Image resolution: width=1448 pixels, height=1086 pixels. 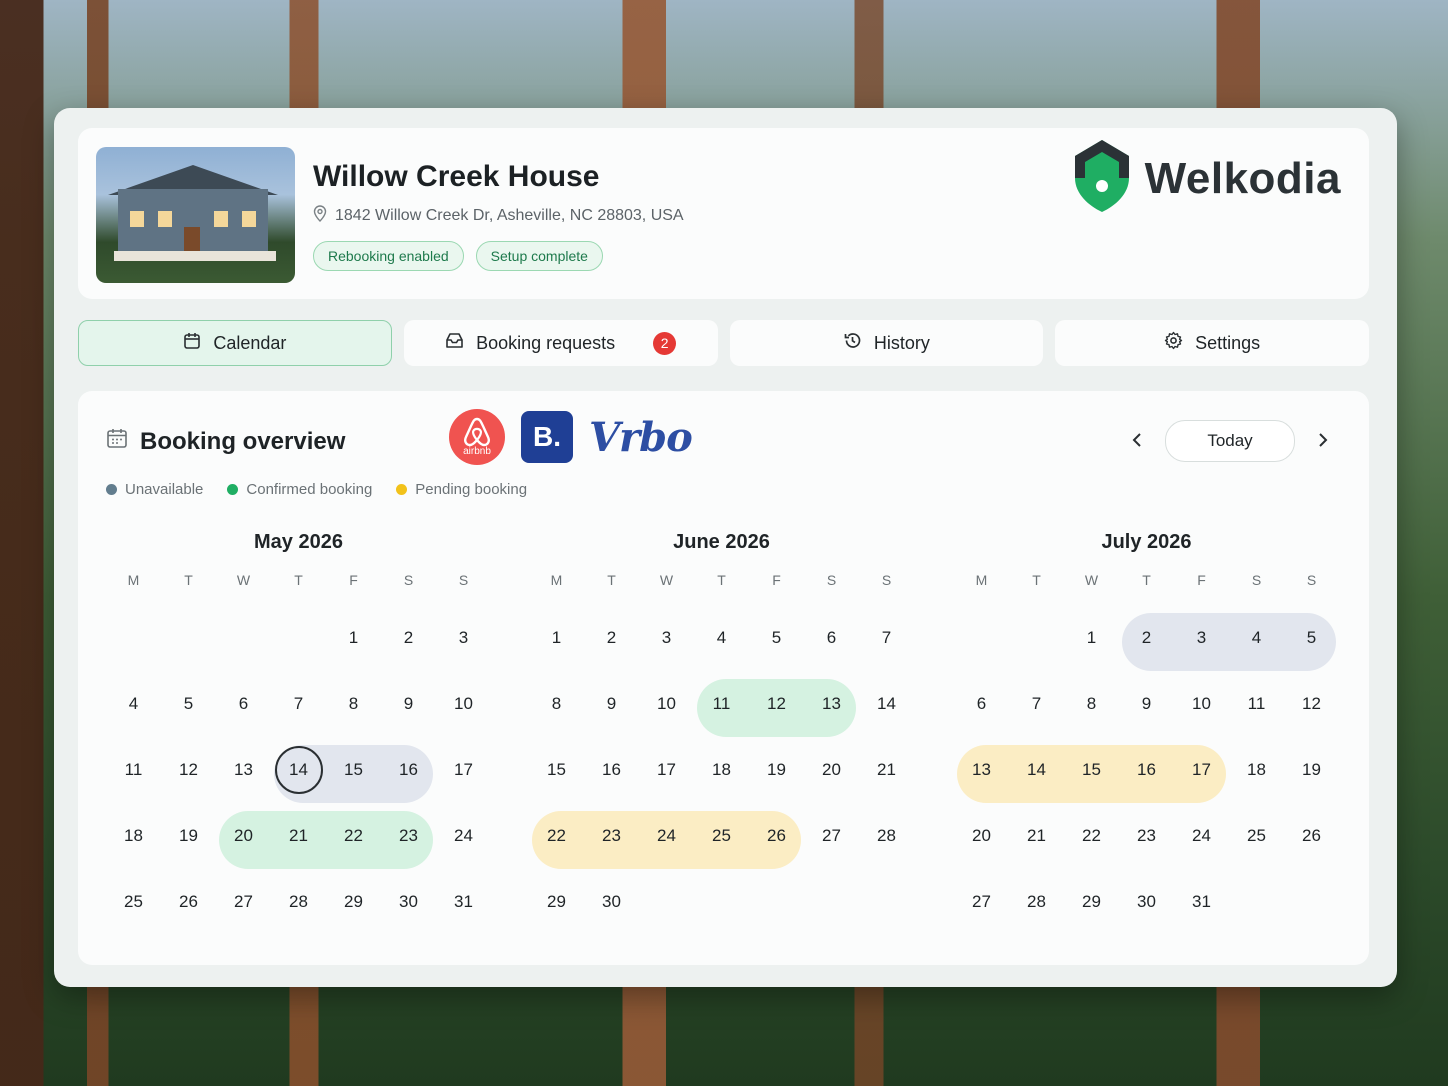 I want to click on chevron-right-icon, so click(x=1323, y=441).